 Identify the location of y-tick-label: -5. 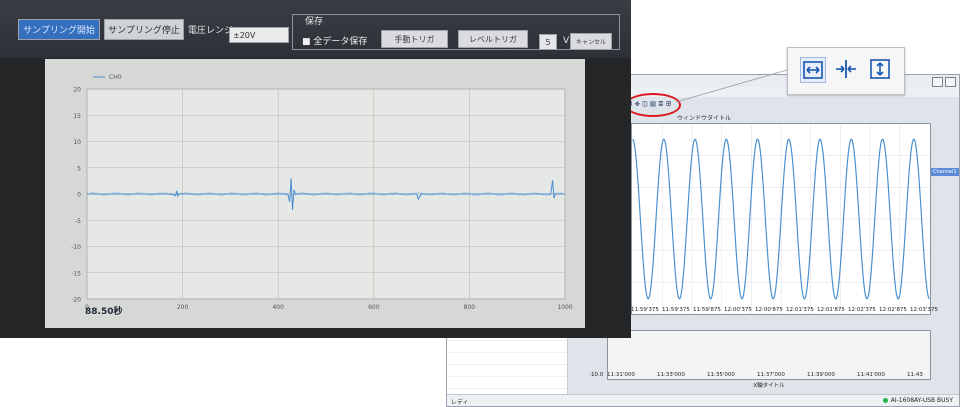
(78, 221).